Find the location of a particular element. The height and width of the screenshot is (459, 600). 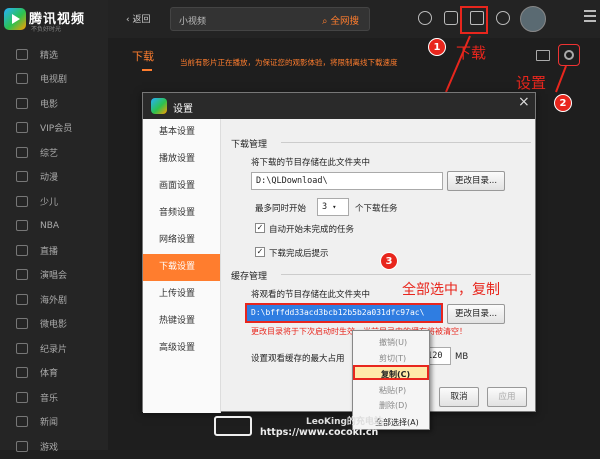

concert-icon is located at coordinates (22, 275).